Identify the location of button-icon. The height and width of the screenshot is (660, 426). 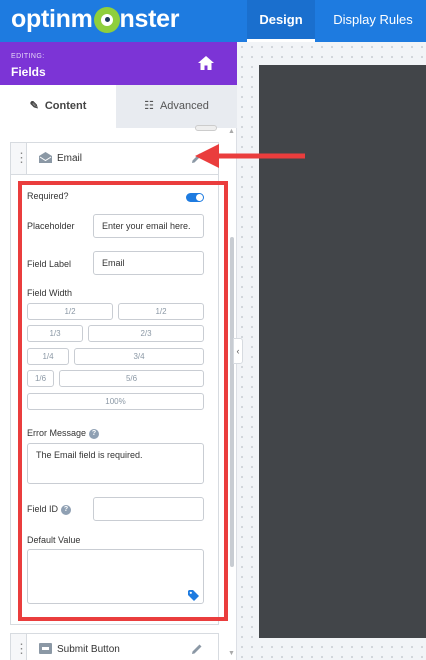
(45, 648).